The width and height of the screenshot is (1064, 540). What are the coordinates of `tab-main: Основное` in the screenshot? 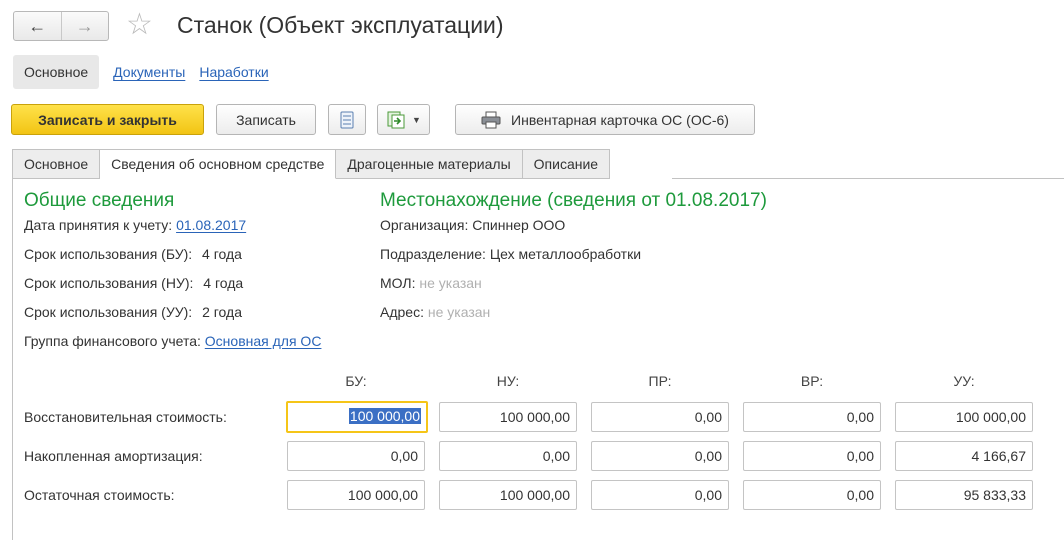 It's located at (56, 164).